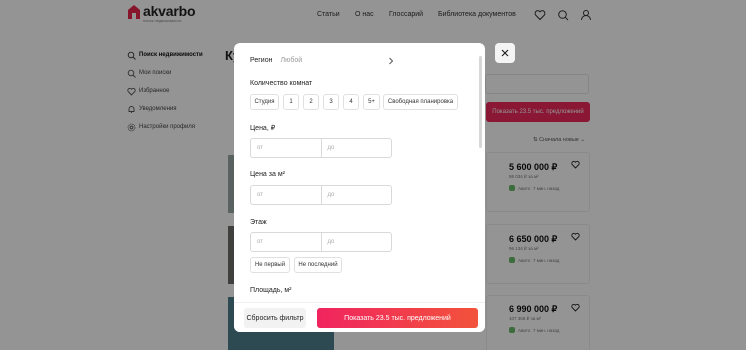 The width and height of the screenshot is (746, 350). Describe the element at coordinates (351, 102) in the screenshot. I see `rooms-option-4: 4` at that location.